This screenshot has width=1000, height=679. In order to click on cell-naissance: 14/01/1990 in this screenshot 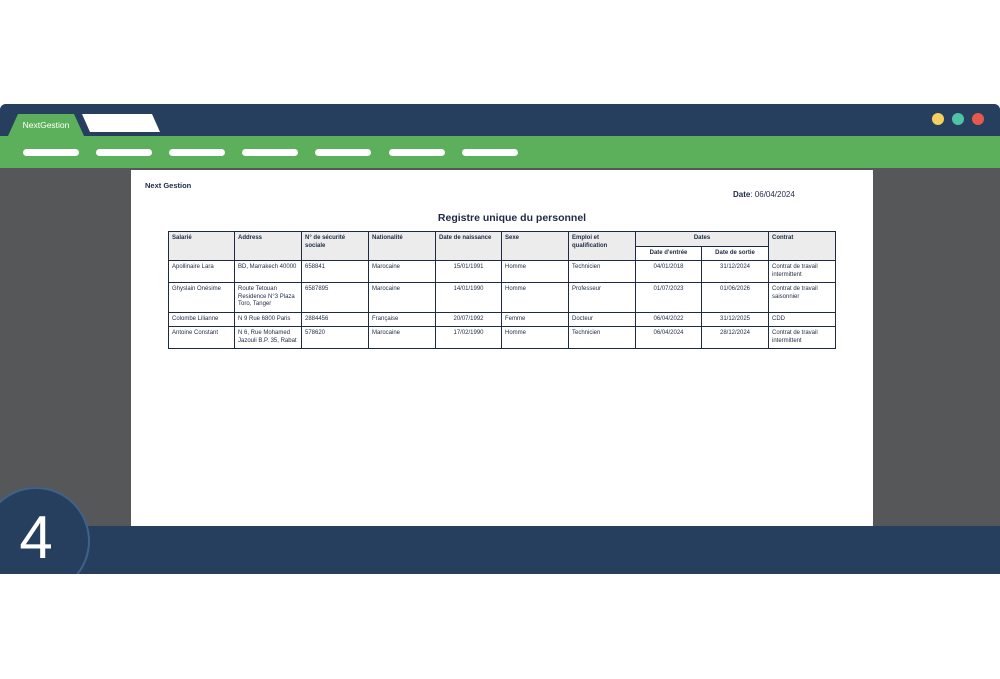, I will do `click(468, 297)`.